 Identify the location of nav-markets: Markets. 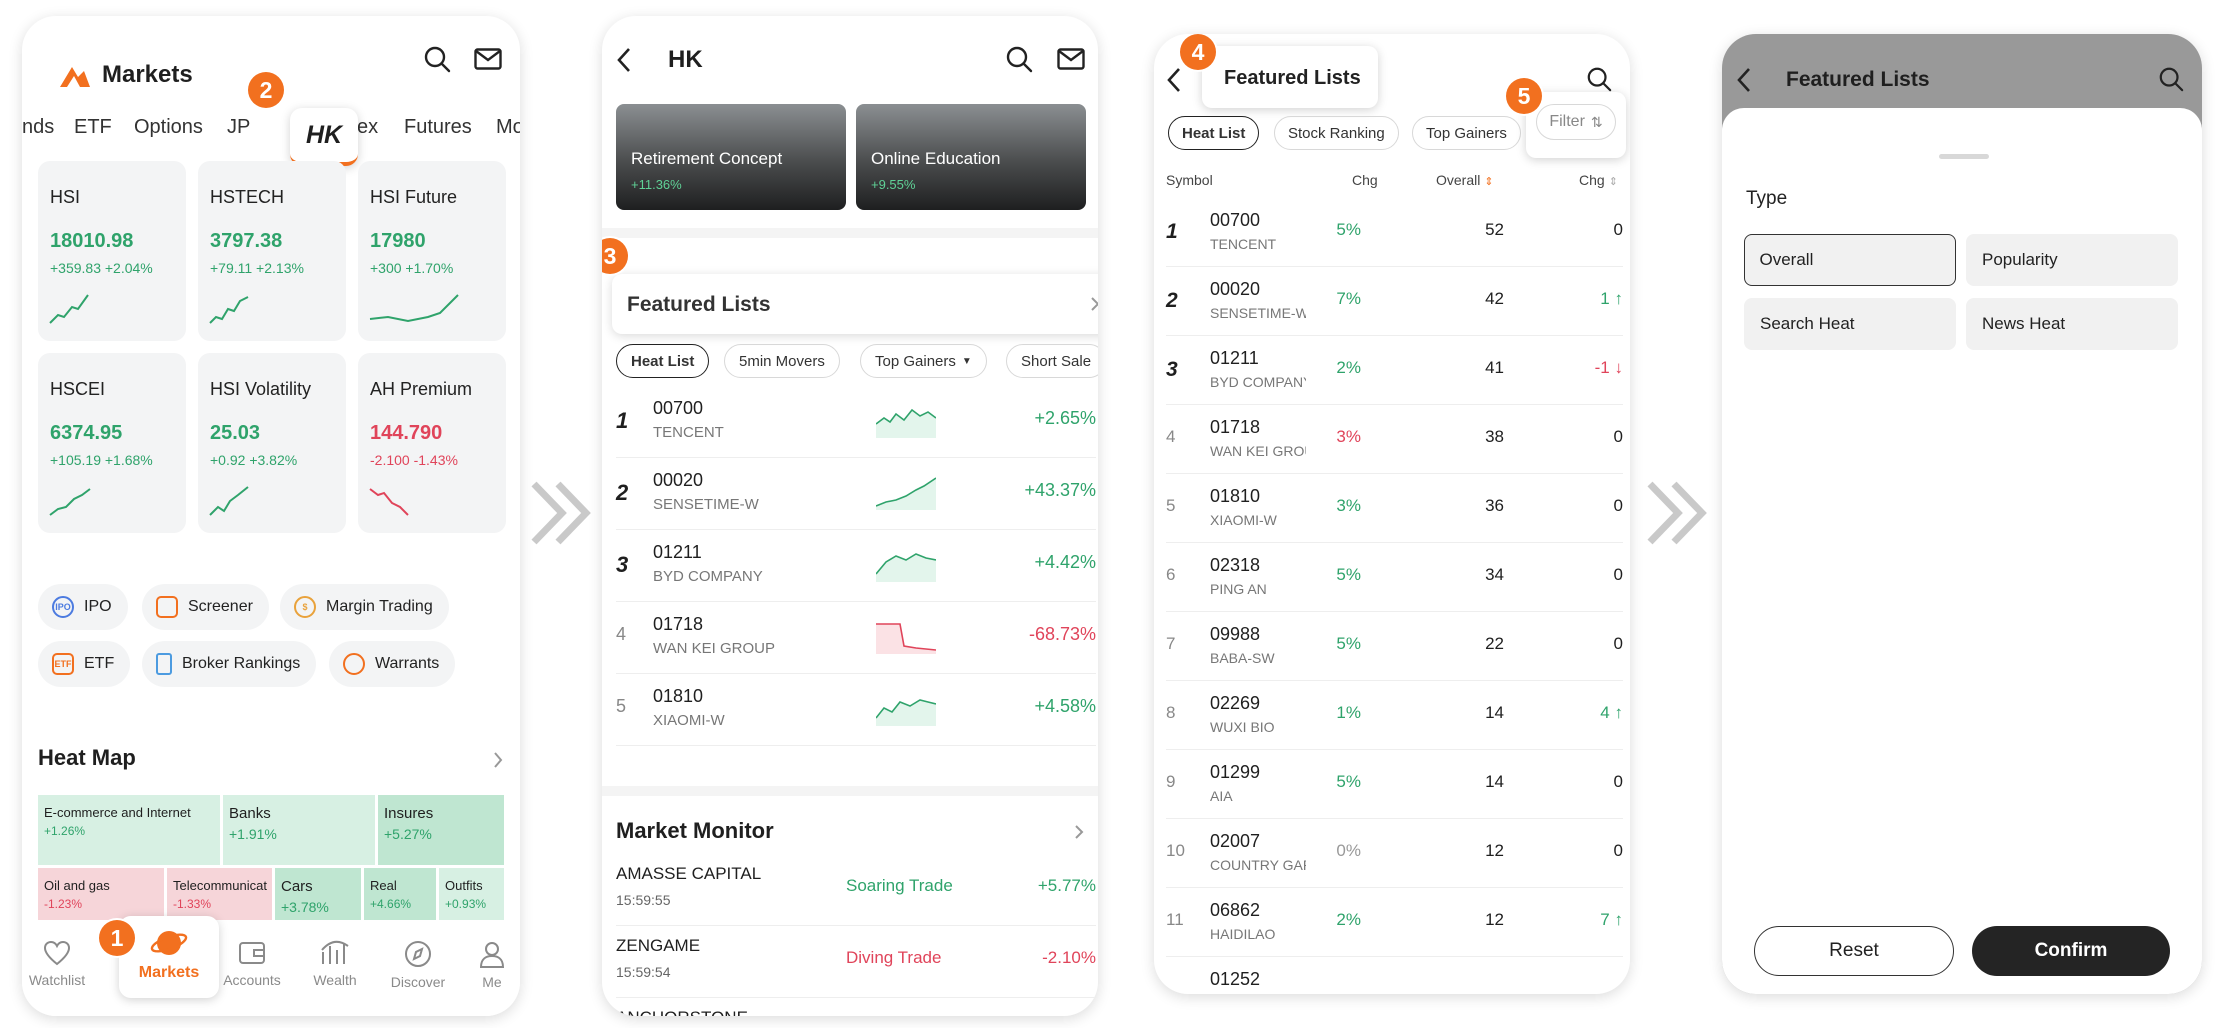
(169, 957).